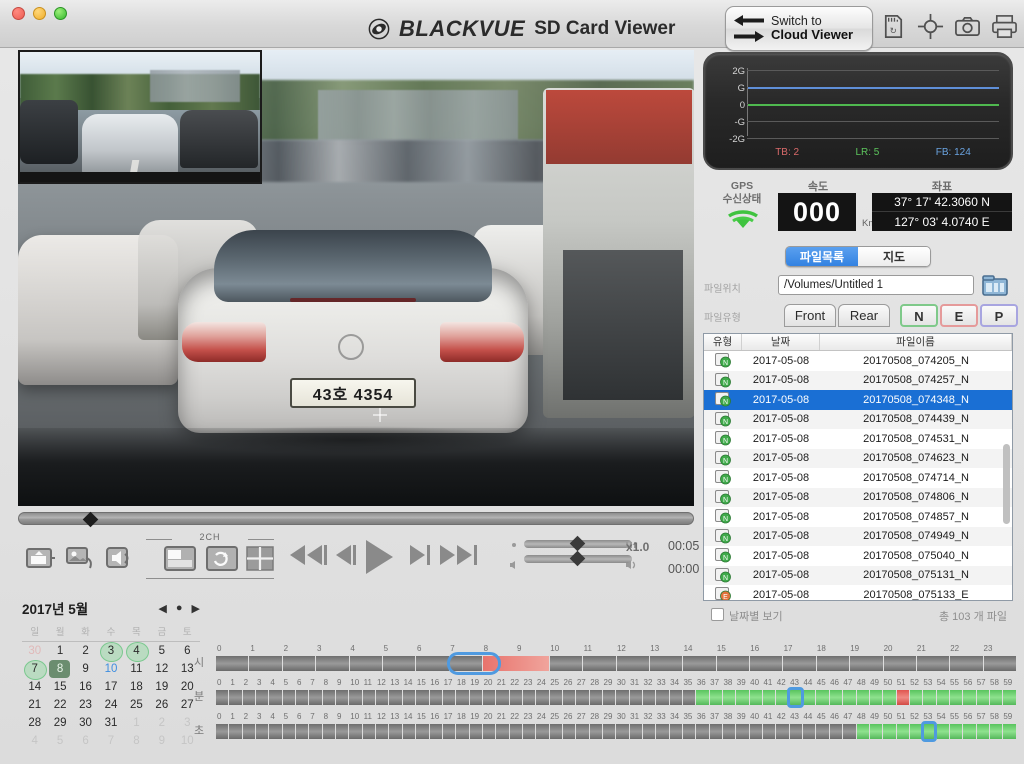 The width and height of the screenshot is (1024, 764). Describe the element at coordinates (858, 536) in the screenshot. I see `file-list-row: N 2017-05-08 20170508_074949_N` at that location.